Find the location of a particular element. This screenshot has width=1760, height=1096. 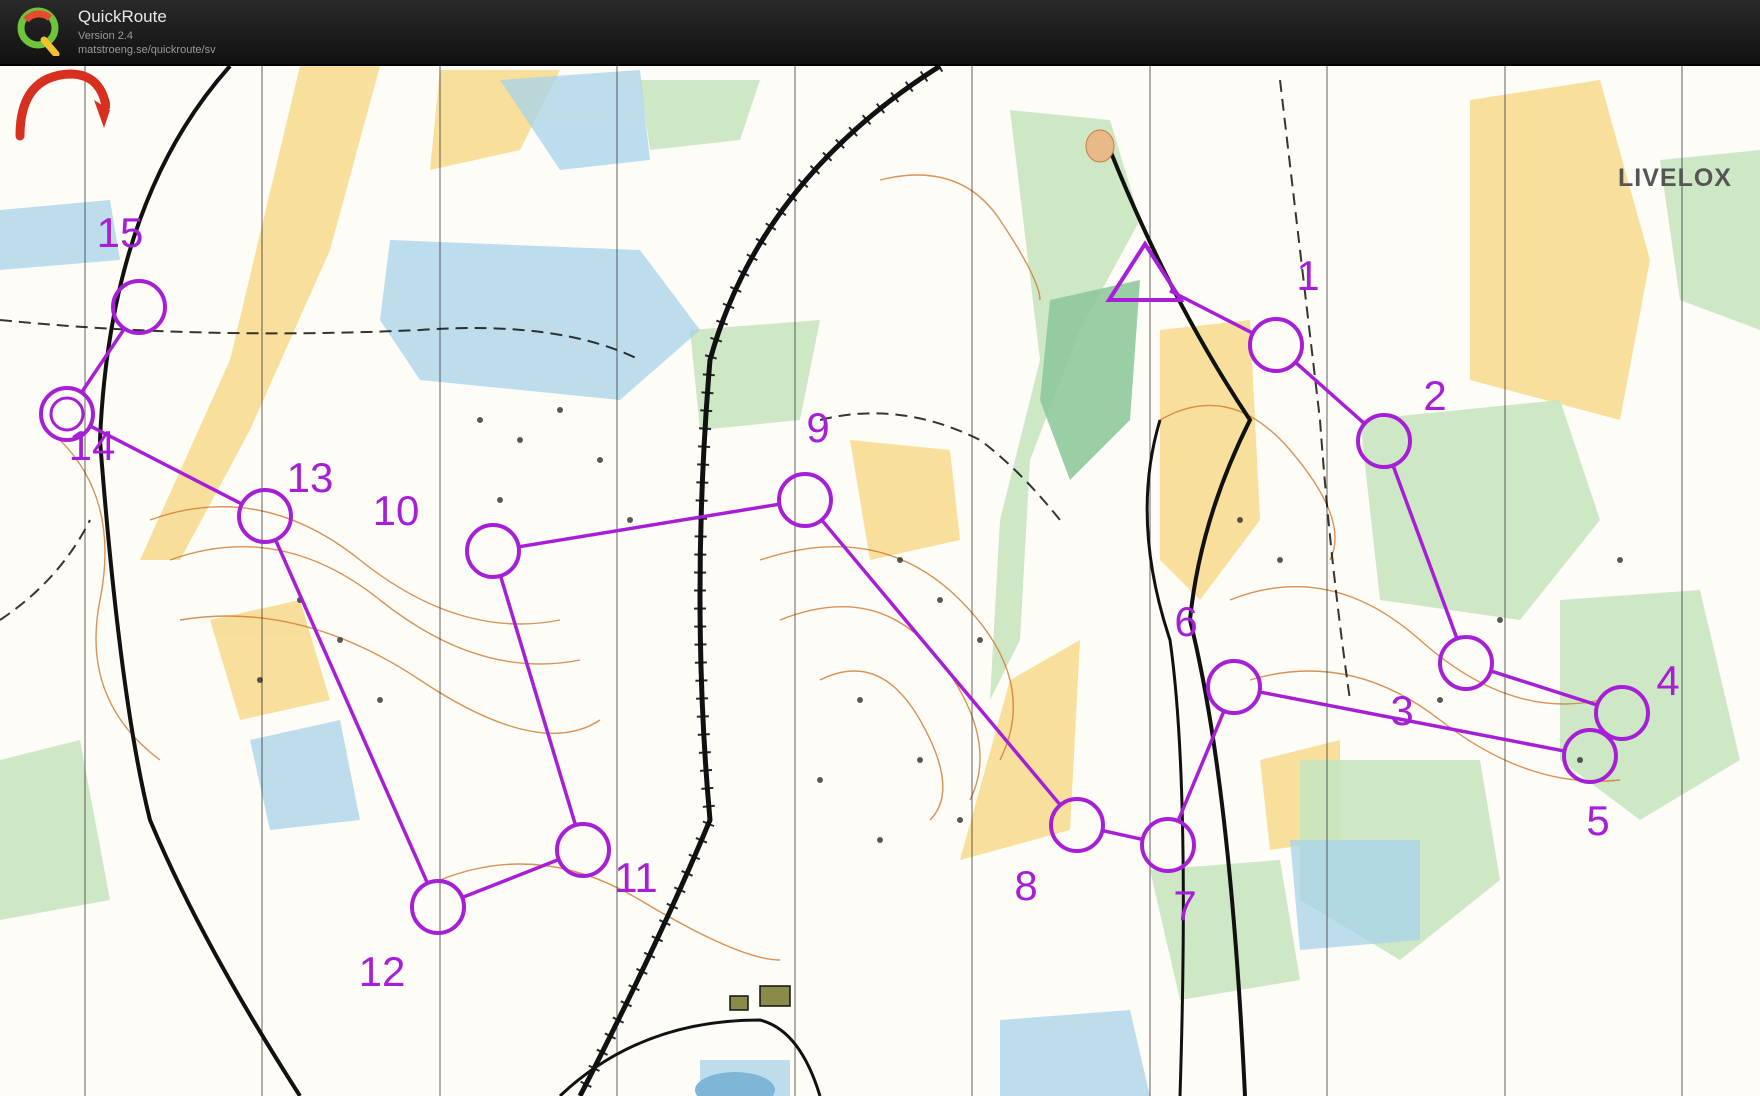

app-url: matstroeng.se/quickroute/sv is located at coordinates (147, 50).